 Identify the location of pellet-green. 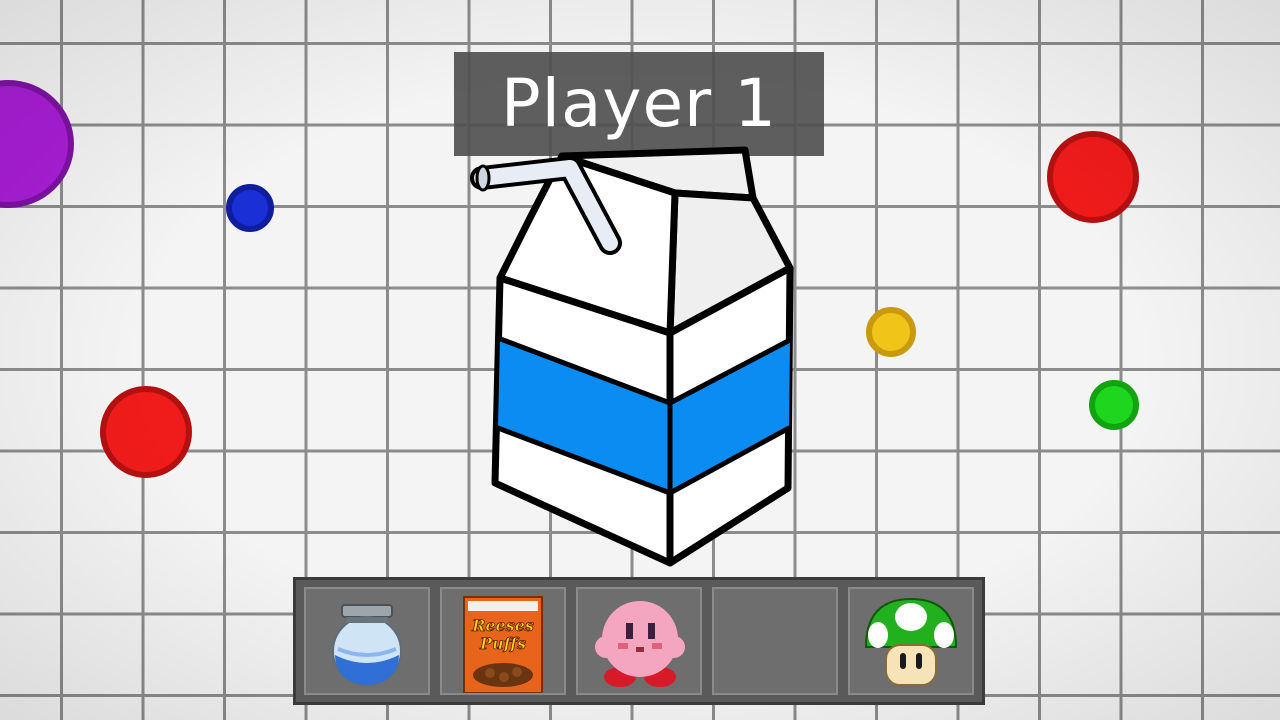
(1114, 405).